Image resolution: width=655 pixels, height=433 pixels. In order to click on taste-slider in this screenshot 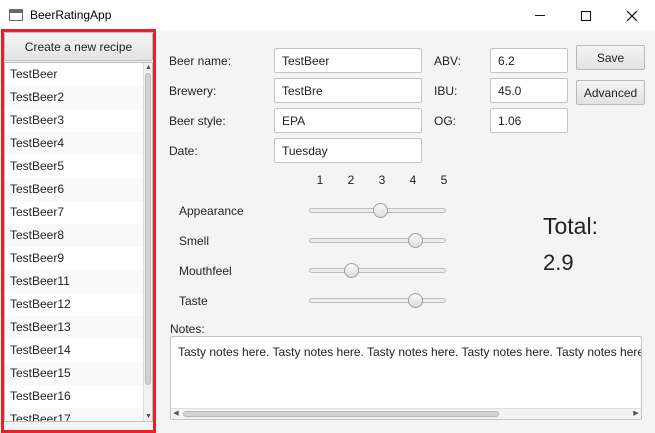, I will do `click(377, 300)`.